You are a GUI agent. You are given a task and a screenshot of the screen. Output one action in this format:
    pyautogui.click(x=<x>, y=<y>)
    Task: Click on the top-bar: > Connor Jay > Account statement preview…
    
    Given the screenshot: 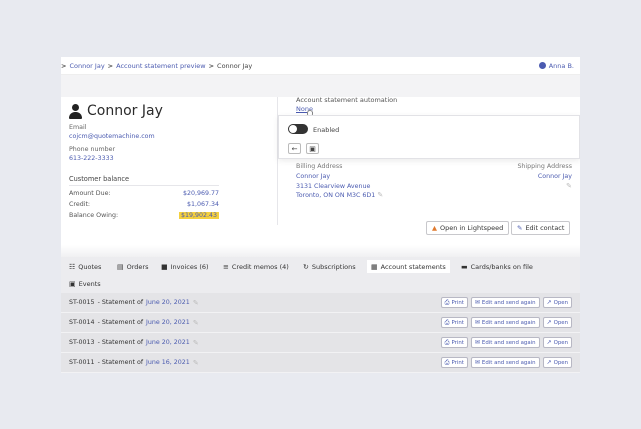 What is the action you would take?
    pyautogui.click(x=320, y=66)
    